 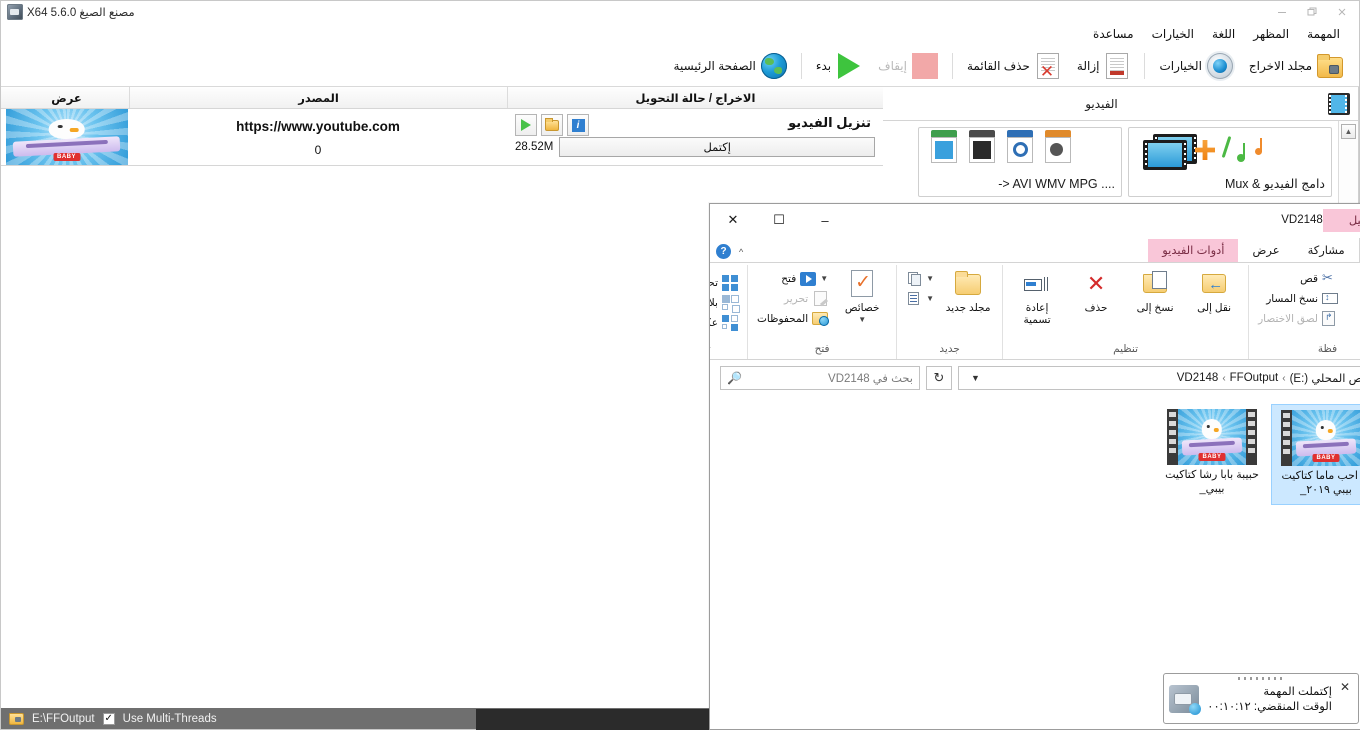 What do you see at coordinates (1155, 291) in the screenshot?
I see `copy-to-button: نسخ إلى` at bounding box center [1155, 291].